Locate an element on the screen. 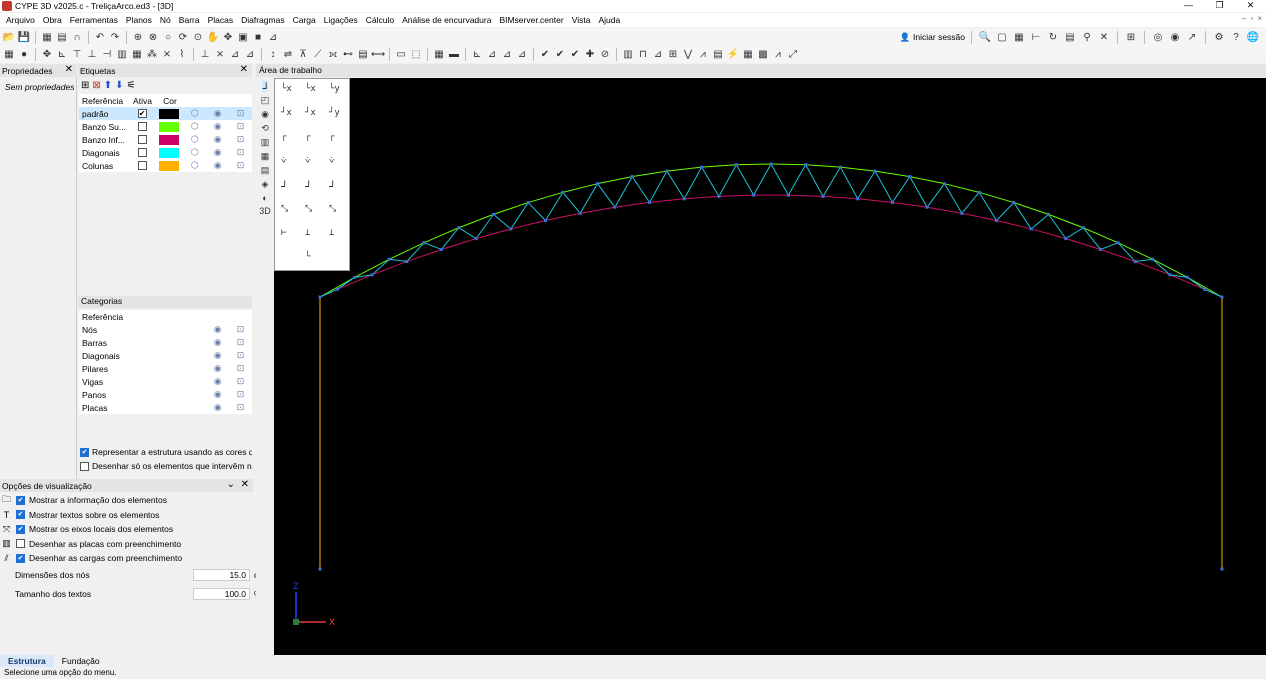 The width and height of the screenshot is (1266, 679). menu-ajuda: Ajuda is located at coordinates (609, 20).